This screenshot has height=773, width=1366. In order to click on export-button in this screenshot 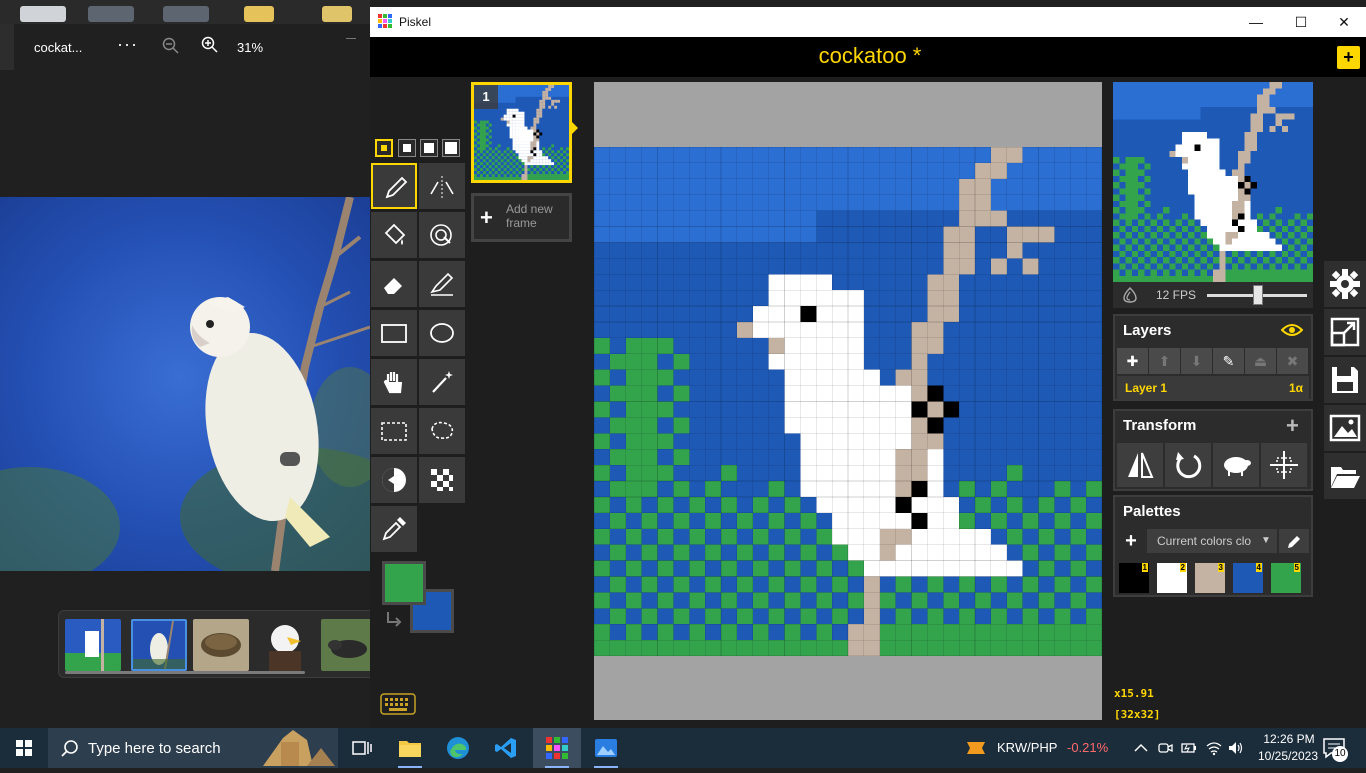, I will do `click(1345, 428)`.